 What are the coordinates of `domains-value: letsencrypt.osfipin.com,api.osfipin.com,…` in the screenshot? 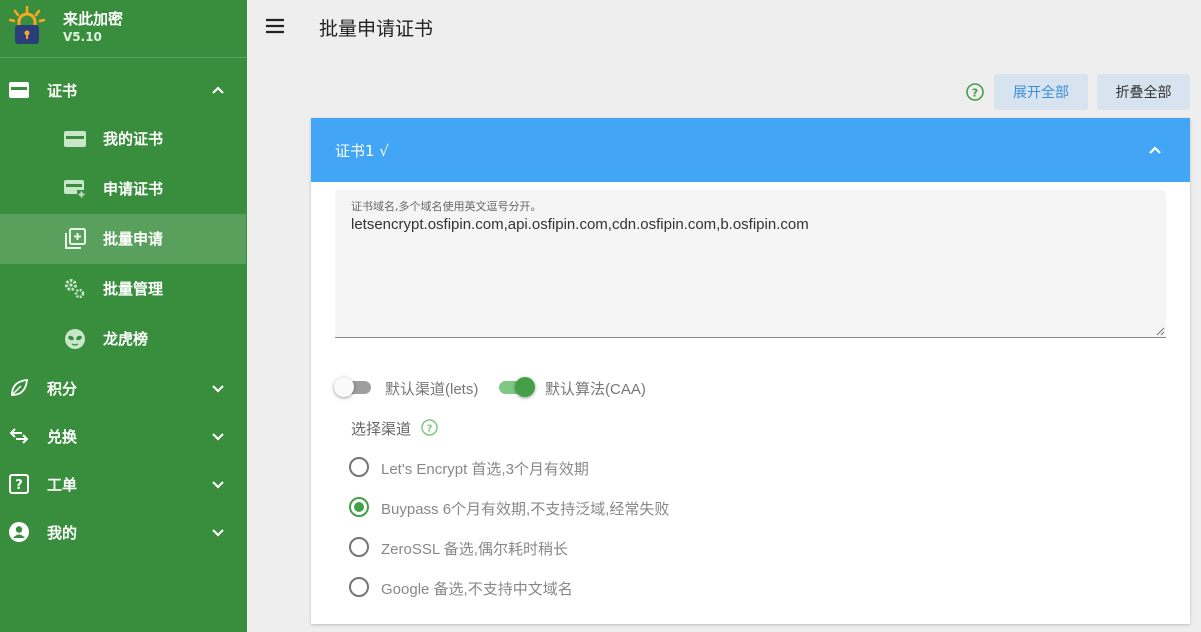 It's located at (580, 224).